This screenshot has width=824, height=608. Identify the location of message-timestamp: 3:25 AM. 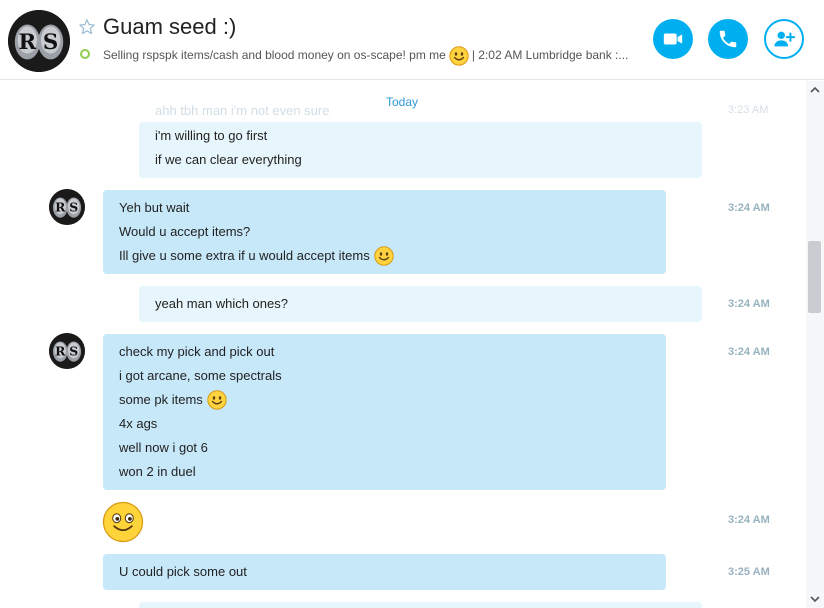
(749, 572).